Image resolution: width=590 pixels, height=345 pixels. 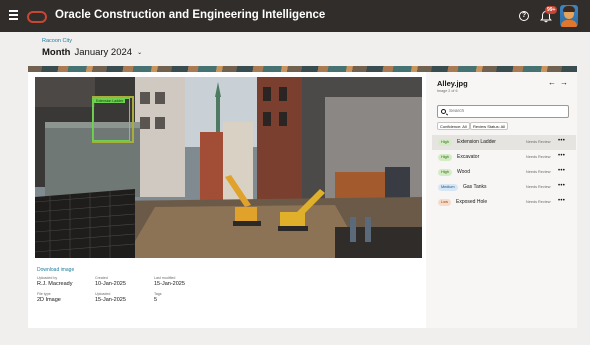 What do you see at coordinates (56, 52) in the screenshot?
I see `period-label: Month` at bounding box center [56, 52].